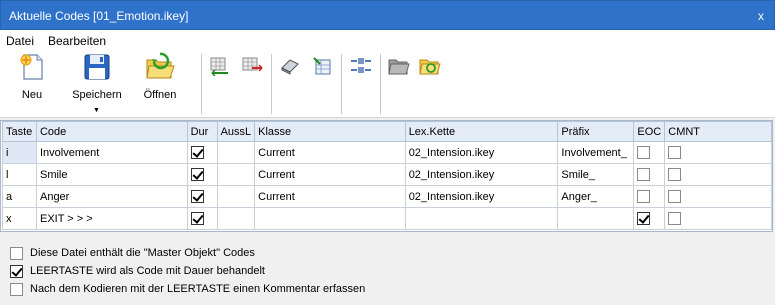  Describe the element at coordinates (97, 67) in the screenshot. I see `floppy-disk-icon` at that location.